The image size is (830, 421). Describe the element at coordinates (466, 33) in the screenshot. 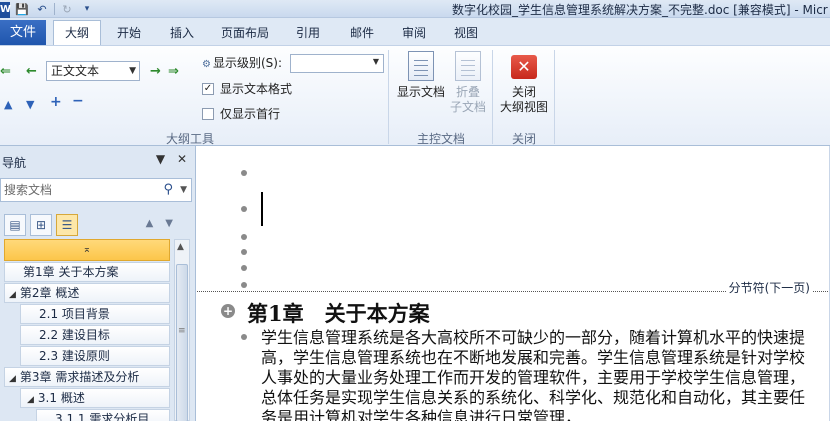

I see `tab-view: 视图` at that location.